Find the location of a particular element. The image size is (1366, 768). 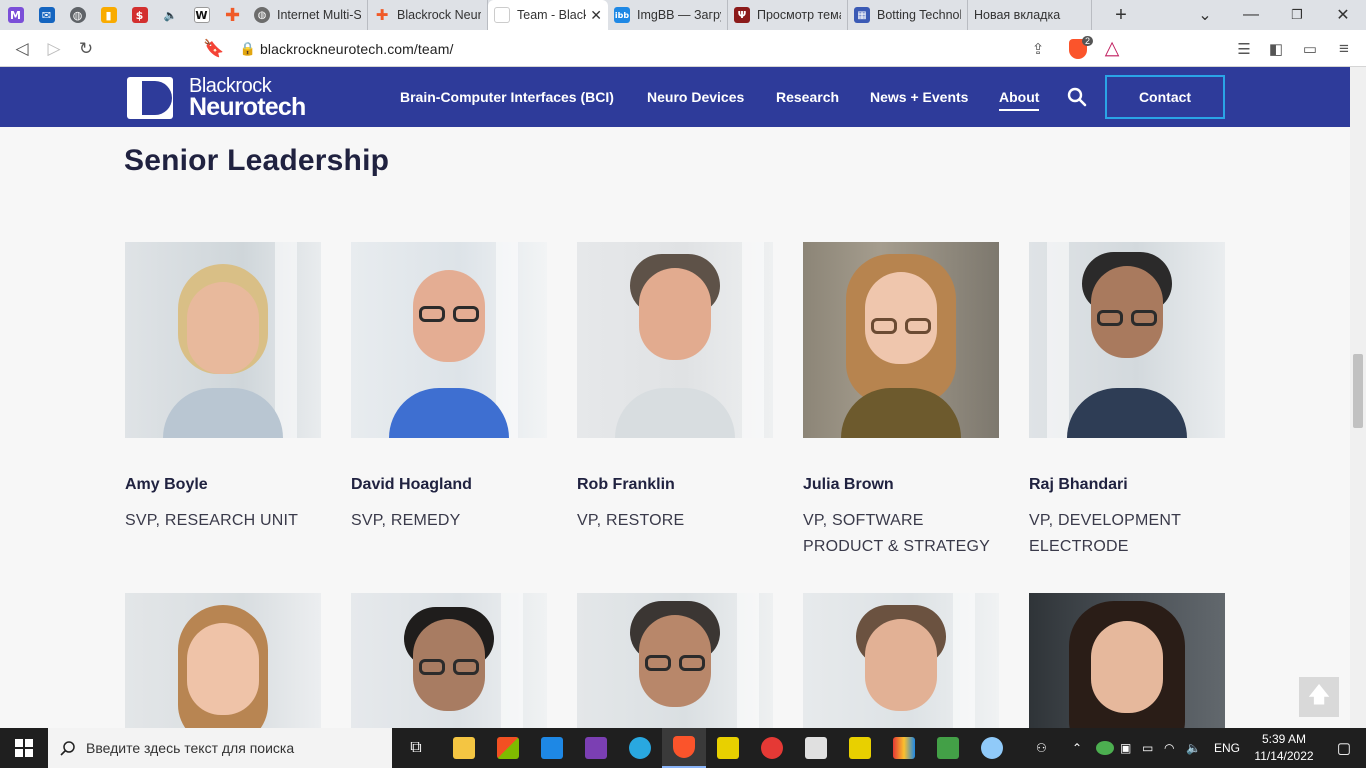

minimize-button: — is located at coordinates (1251, 15).